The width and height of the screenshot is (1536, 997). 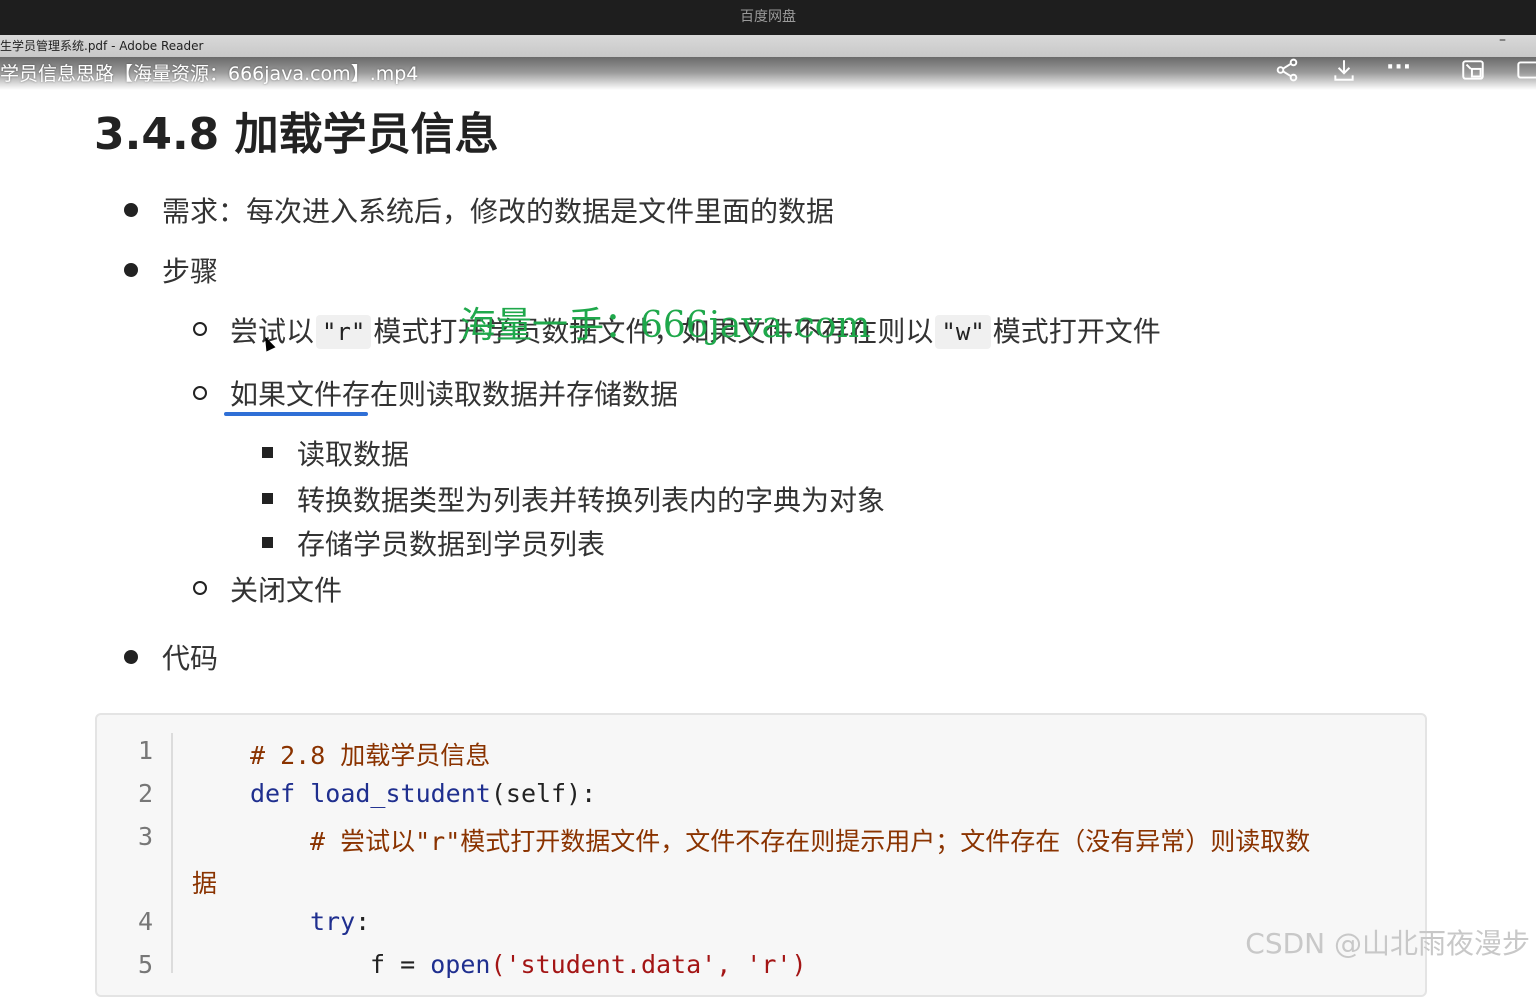 I want to click on code-function-call: open, so click(x=460, y=964).